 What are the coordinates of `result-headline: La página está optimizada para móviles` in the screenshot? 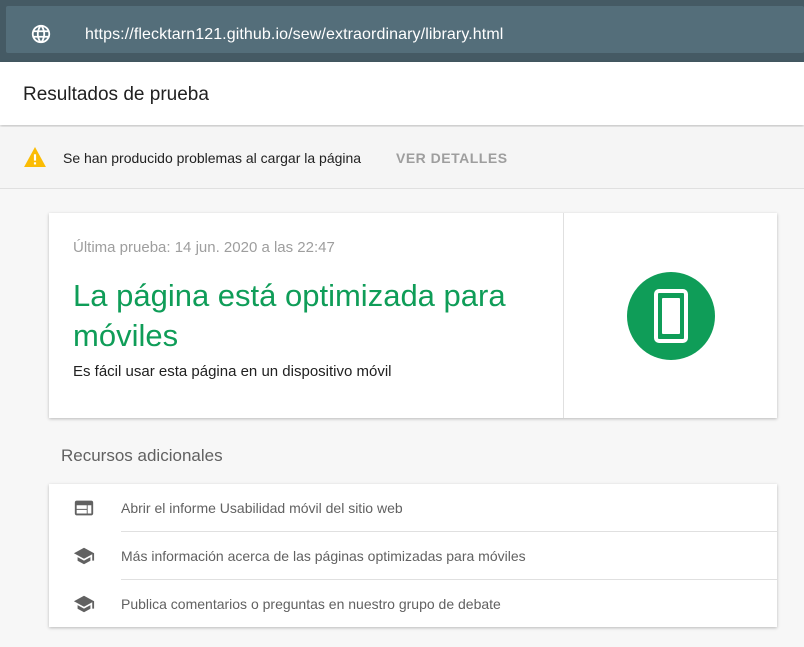 It's located at (289, 315).